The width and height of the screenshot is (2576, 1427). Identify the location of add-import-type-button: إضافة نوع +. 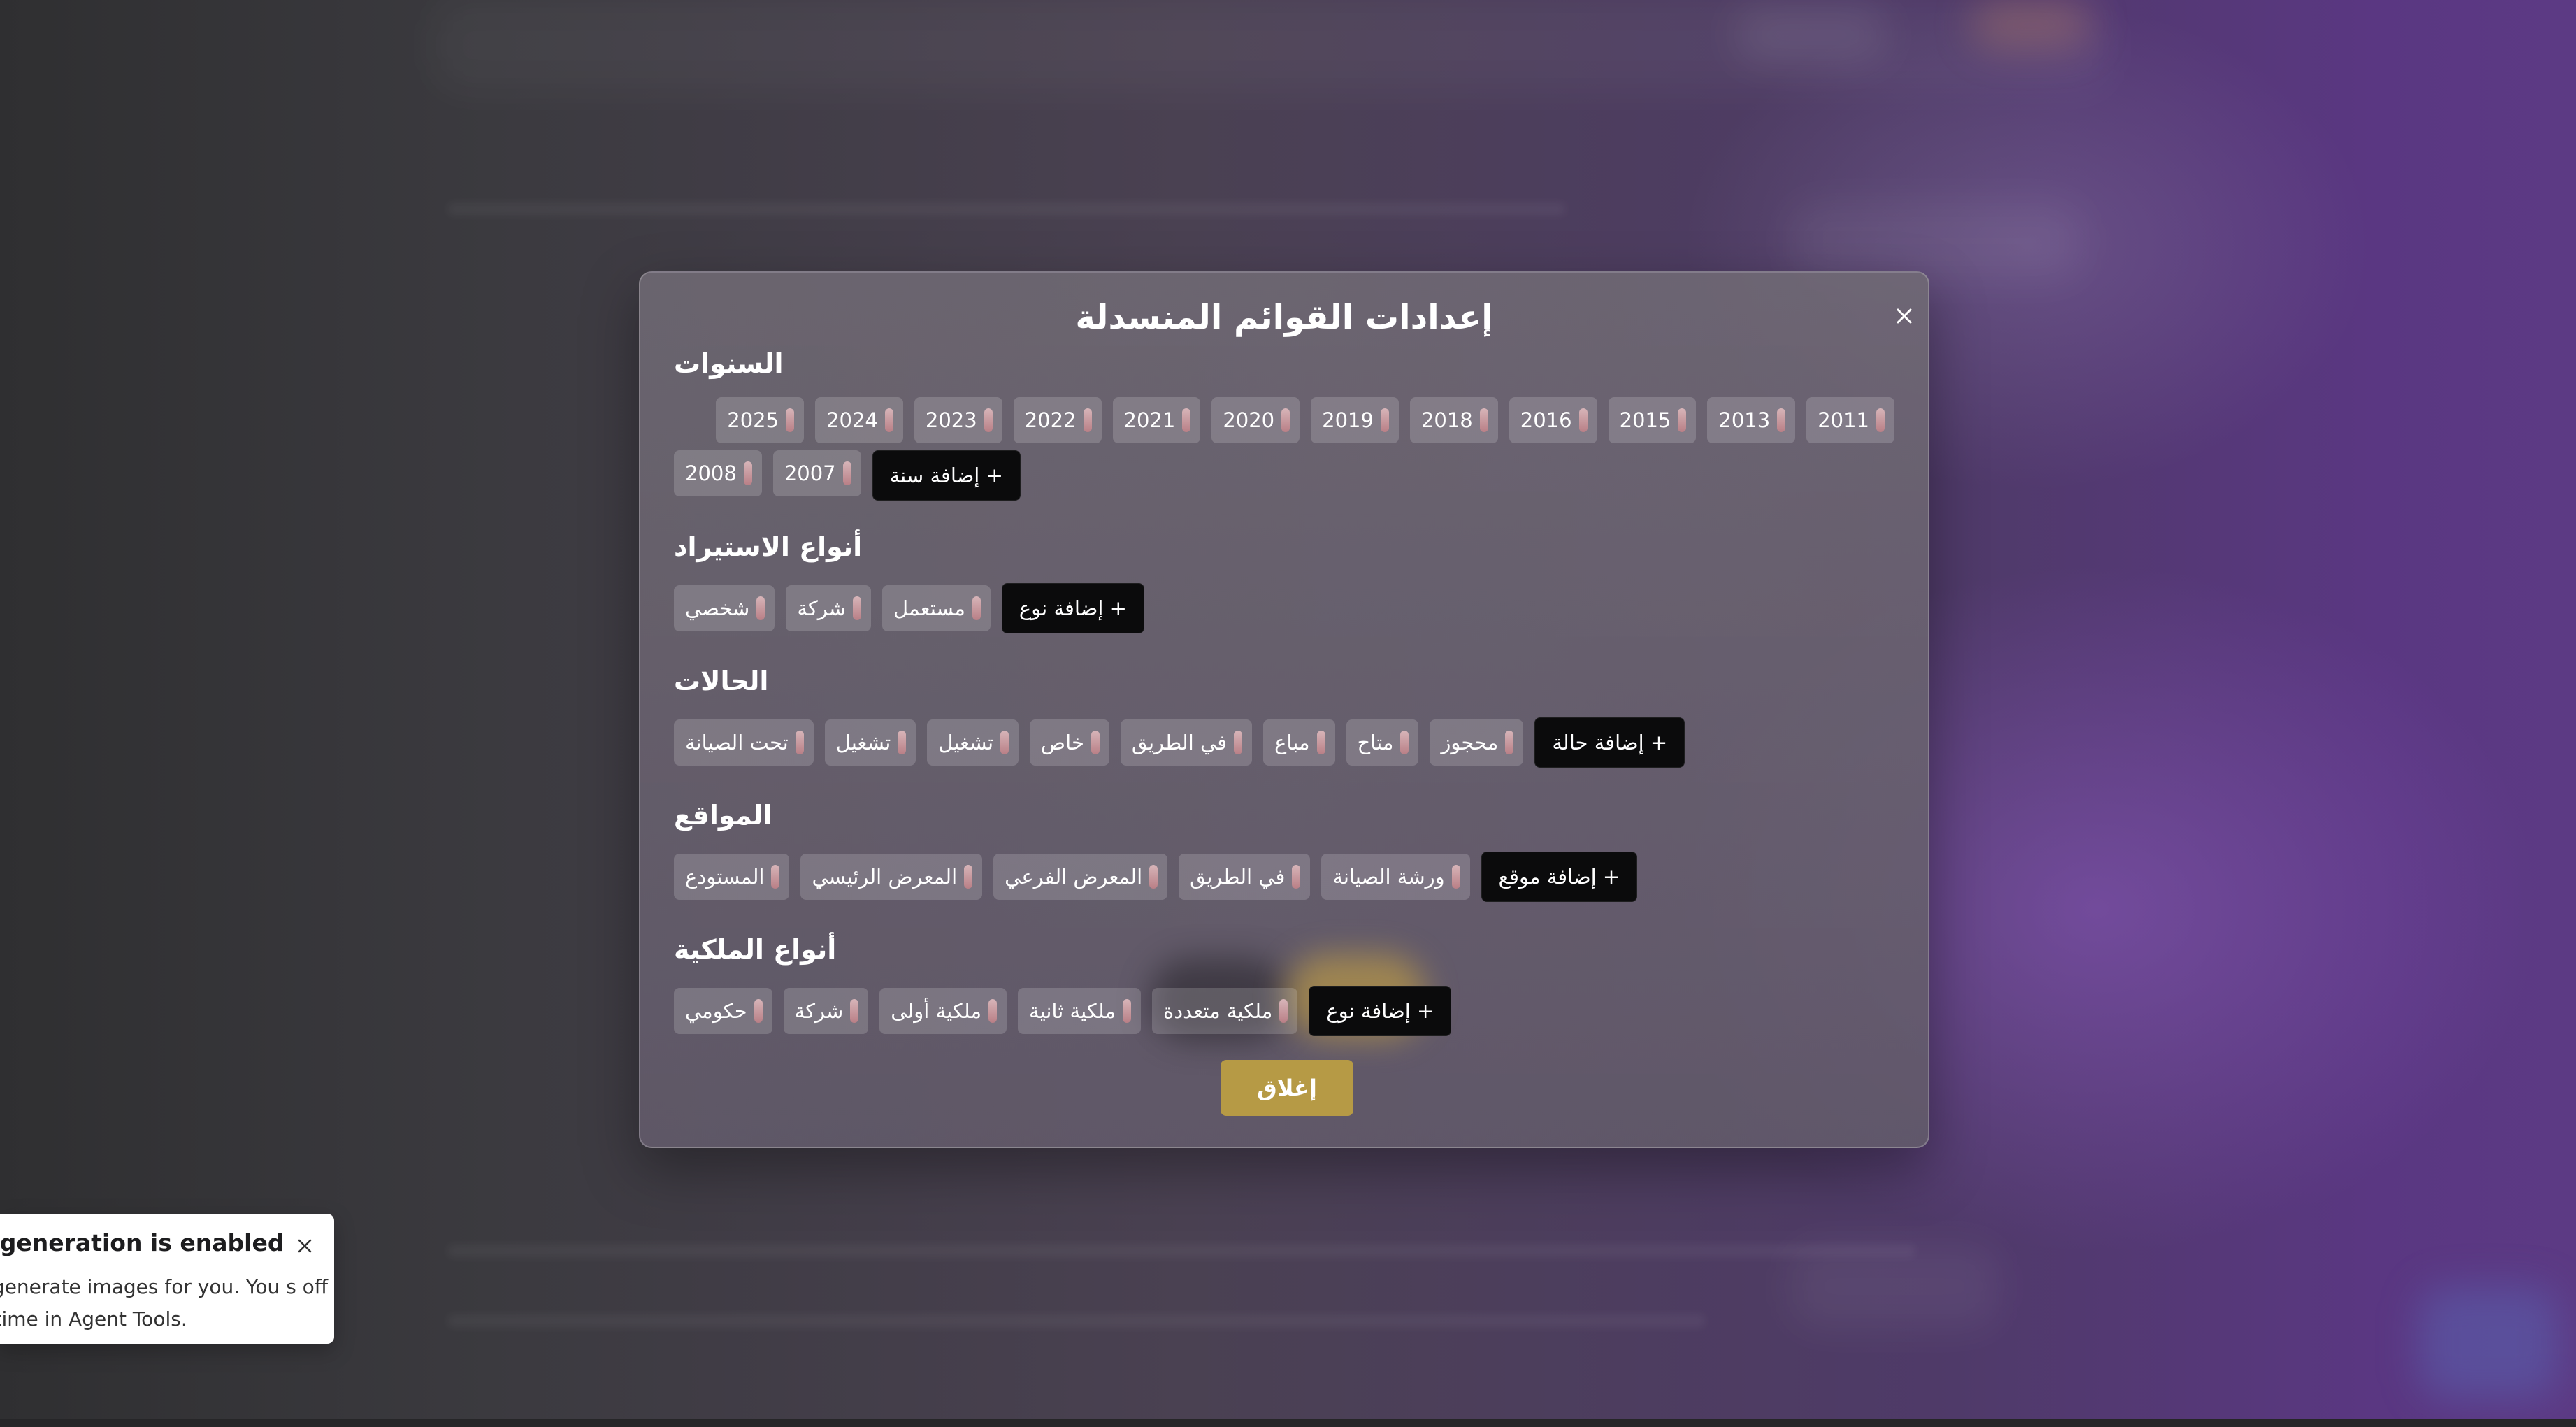
(1072, 608).